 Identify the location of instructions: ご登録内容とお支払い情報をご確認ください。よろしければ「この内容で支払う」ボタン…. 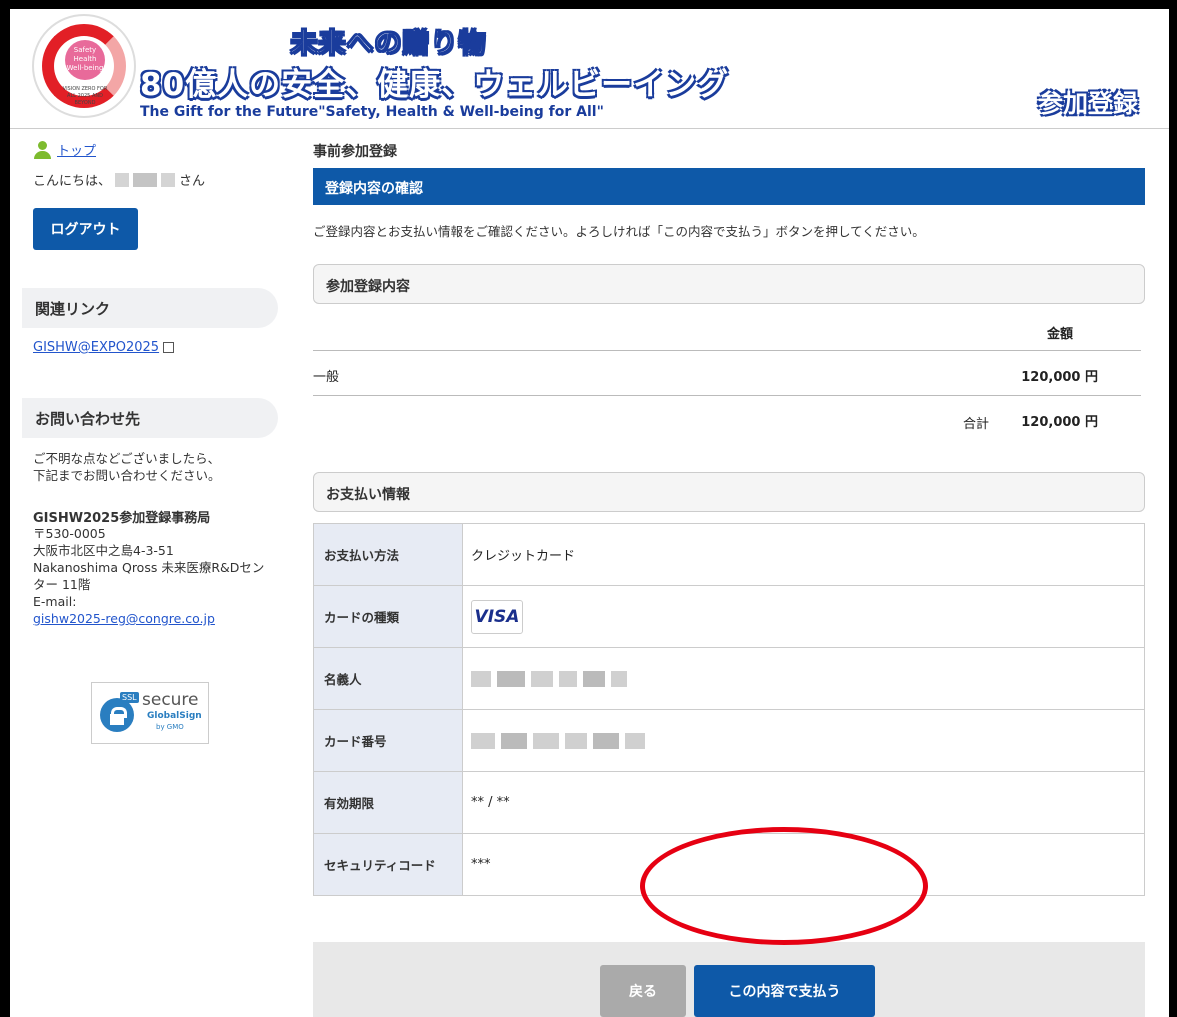
(619, 231).